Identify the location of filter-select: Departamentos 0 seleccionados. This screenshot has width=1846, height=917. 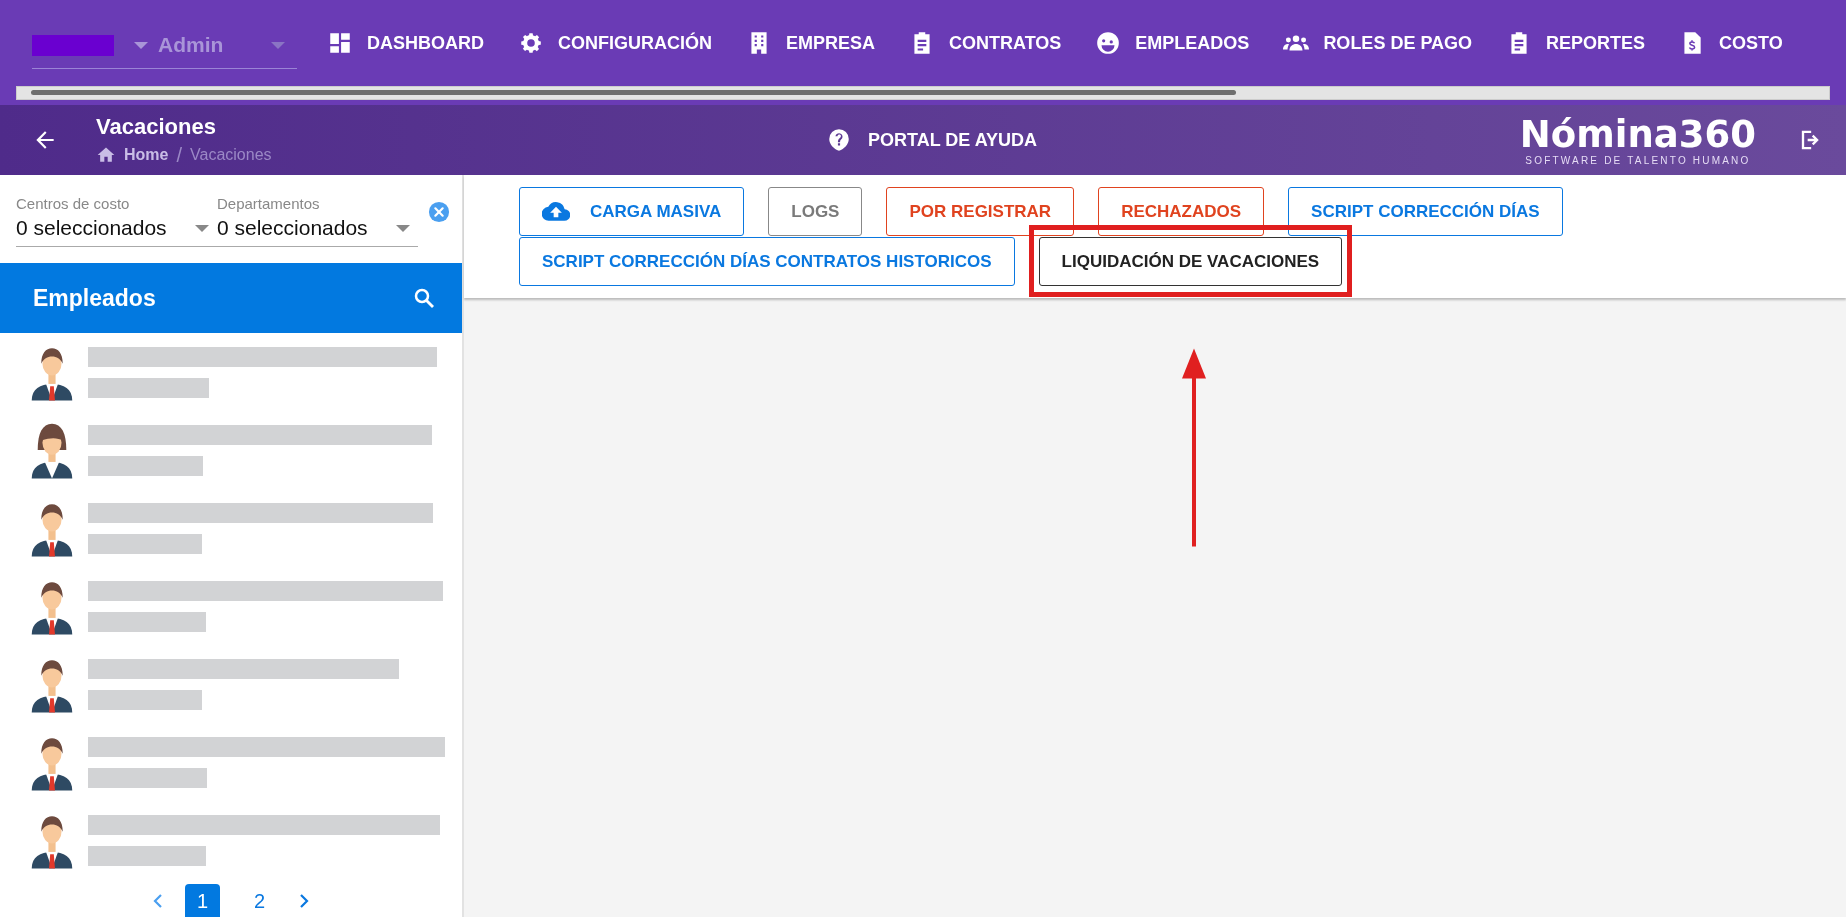
(317, 217).